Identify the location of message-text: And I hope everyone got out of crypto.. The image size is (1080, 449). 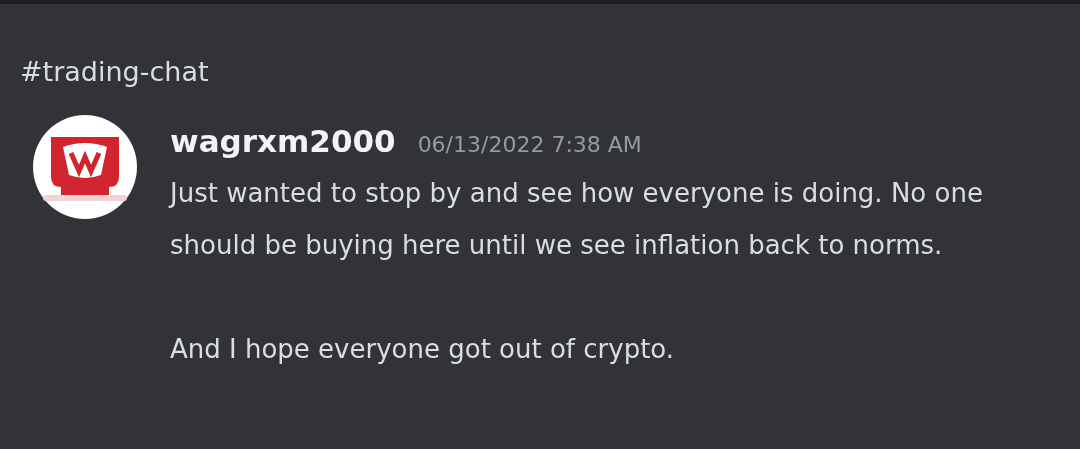
(423, 349).